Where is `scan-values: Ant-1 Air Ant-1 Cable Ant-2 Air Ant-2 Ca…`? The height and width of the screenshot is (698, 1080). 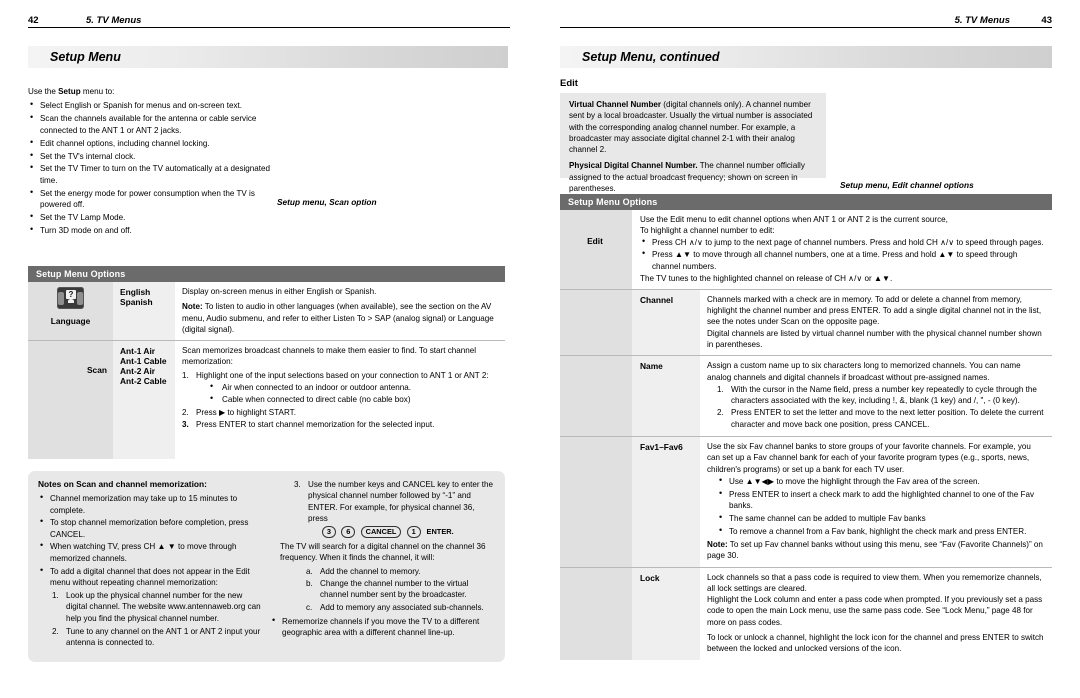
scan-values: Ant-1 Air Ant-1 Cable Ant-2 Air Ant-2 Ca… is located at coordinates (144, 400).